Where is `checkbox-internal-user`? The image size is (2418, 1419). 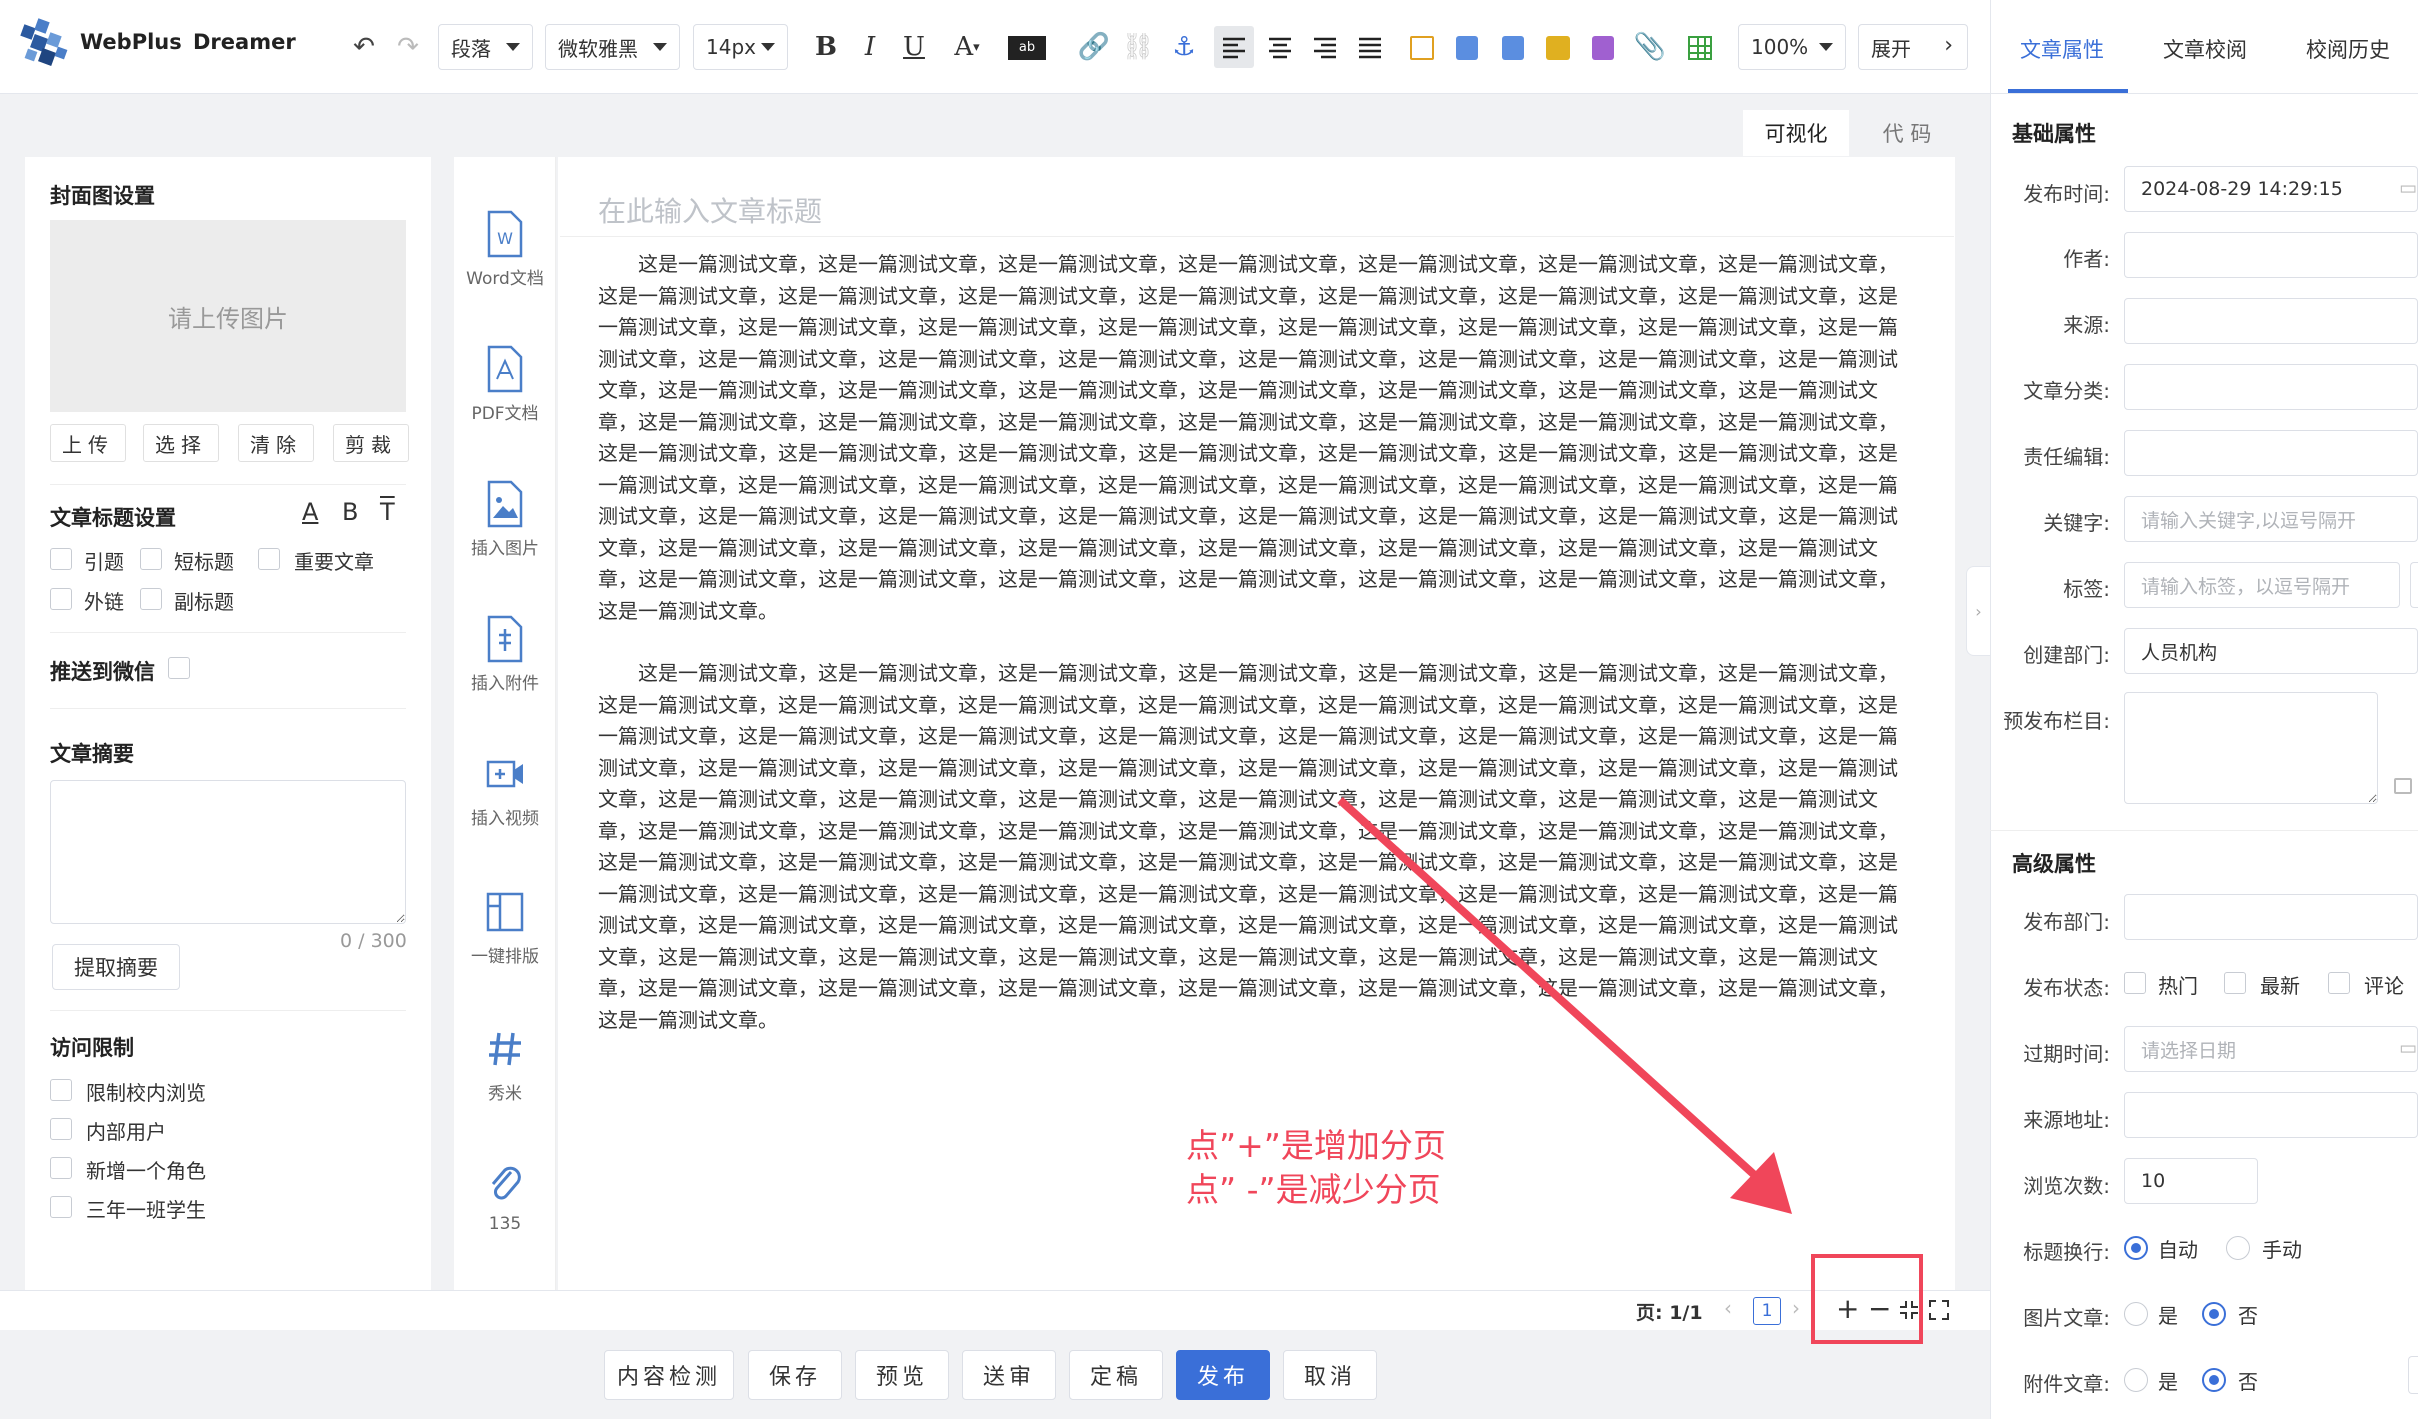 checkbox-internal-user is located at coordinates (61, 1129).